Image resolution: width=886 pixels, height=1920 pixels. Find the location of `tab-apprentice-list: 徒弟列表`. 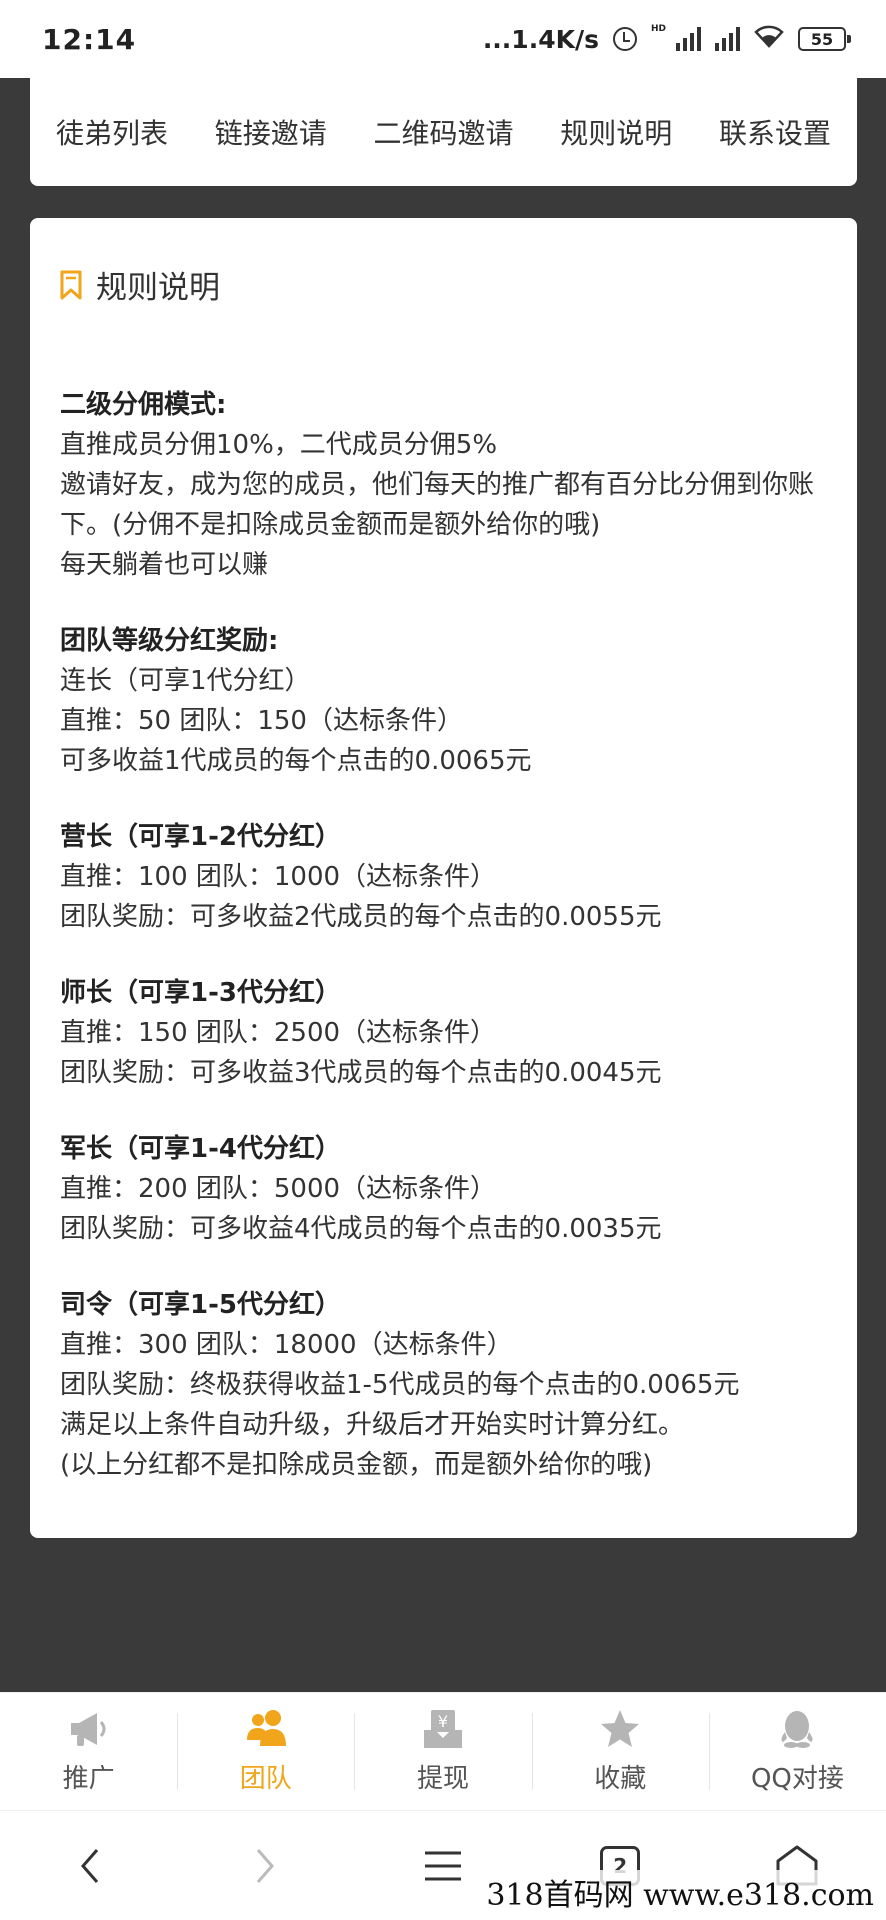

tab-apprentice-list: 徒弟列表 is located at coordinates (112, 132).